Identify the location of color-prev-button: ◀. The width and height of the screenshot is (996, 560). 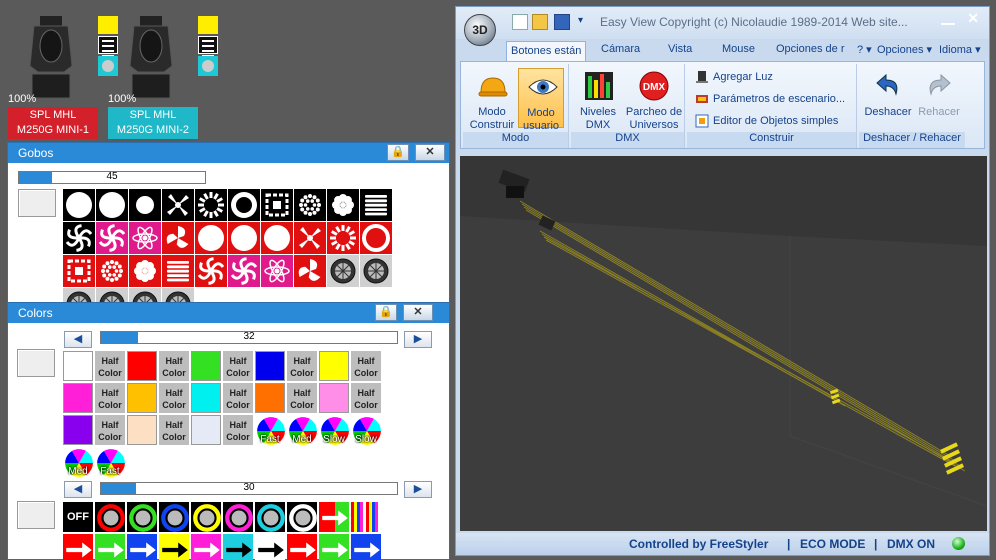
(78, 339).